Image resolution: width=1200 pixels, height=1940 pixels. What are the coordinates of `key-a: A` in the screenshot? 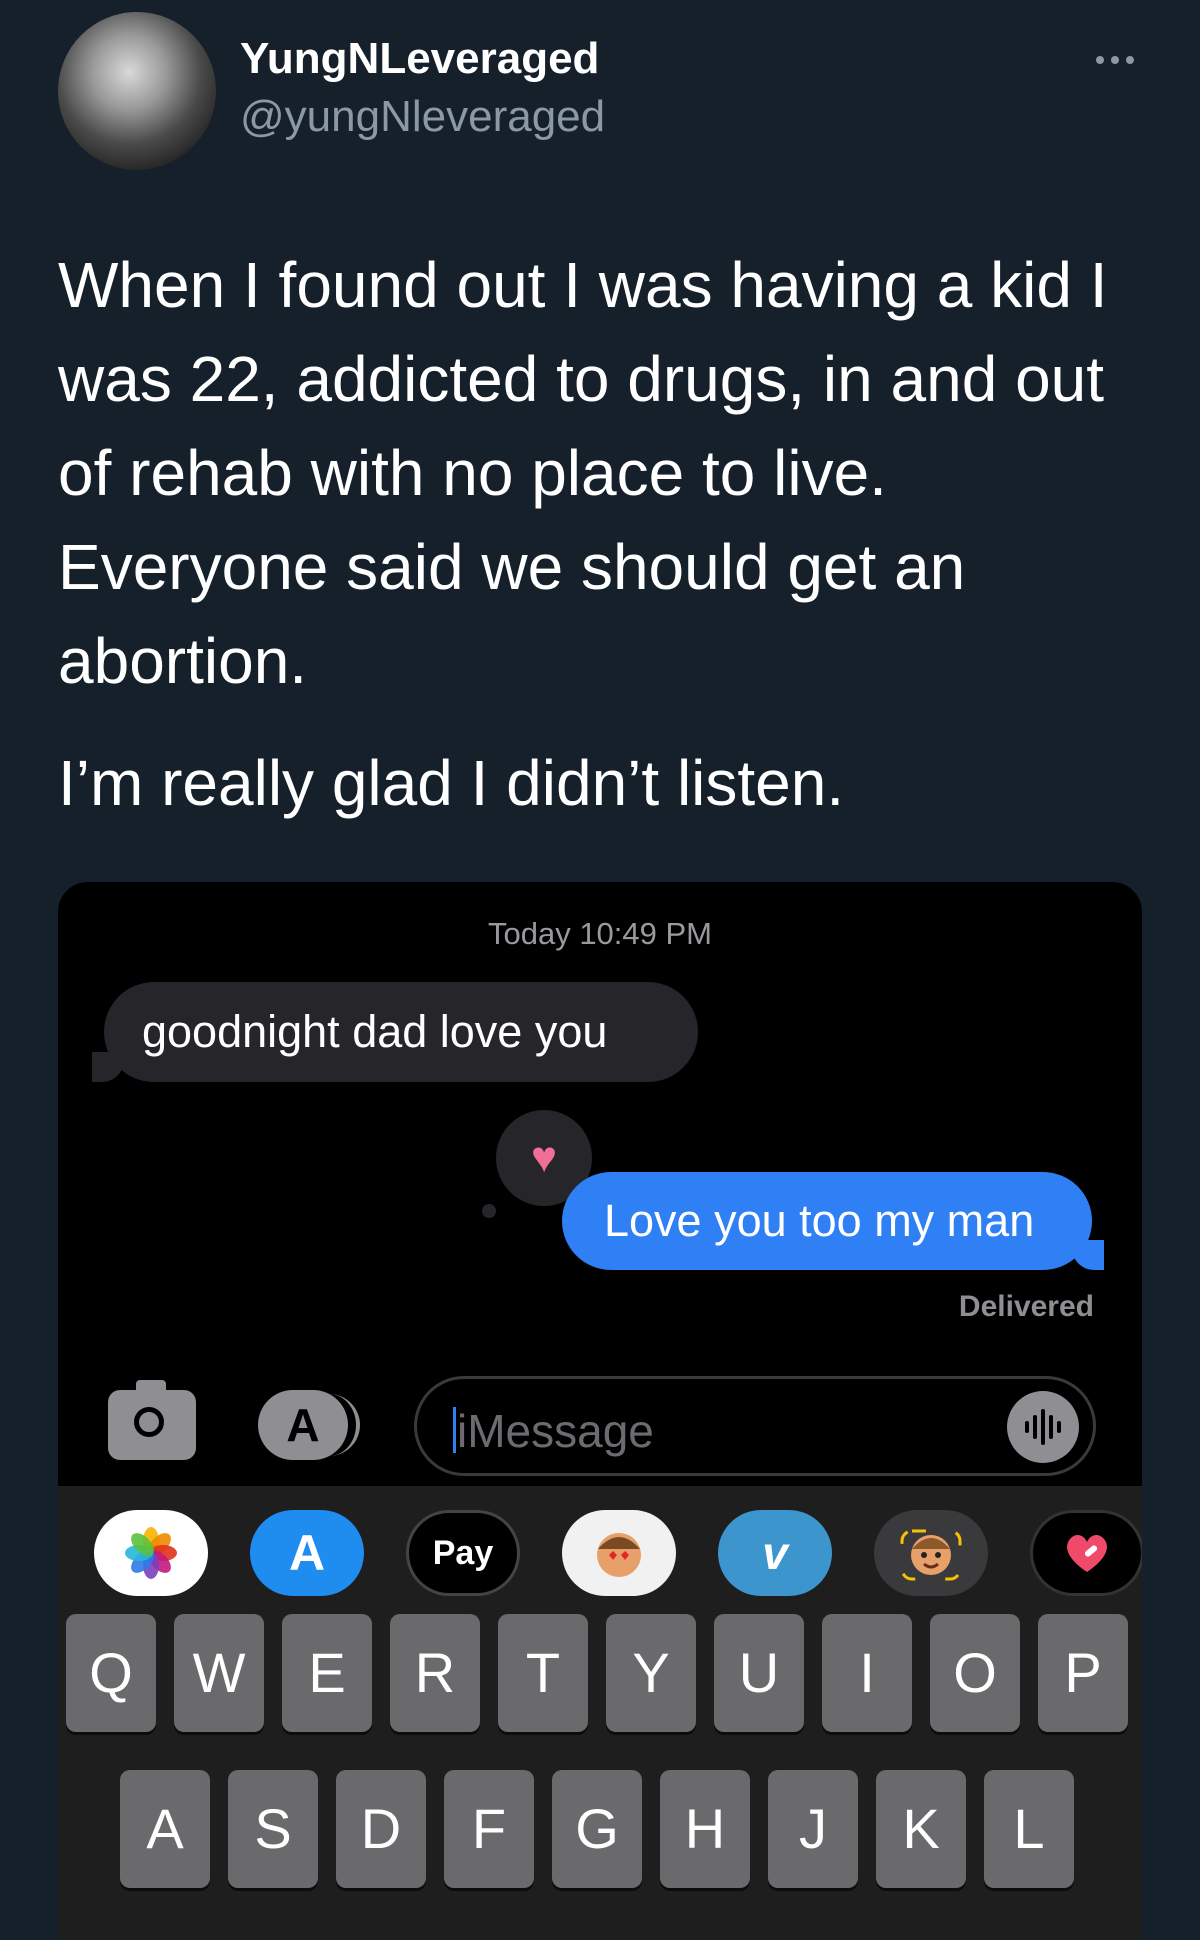 It's located at (165, 1829).